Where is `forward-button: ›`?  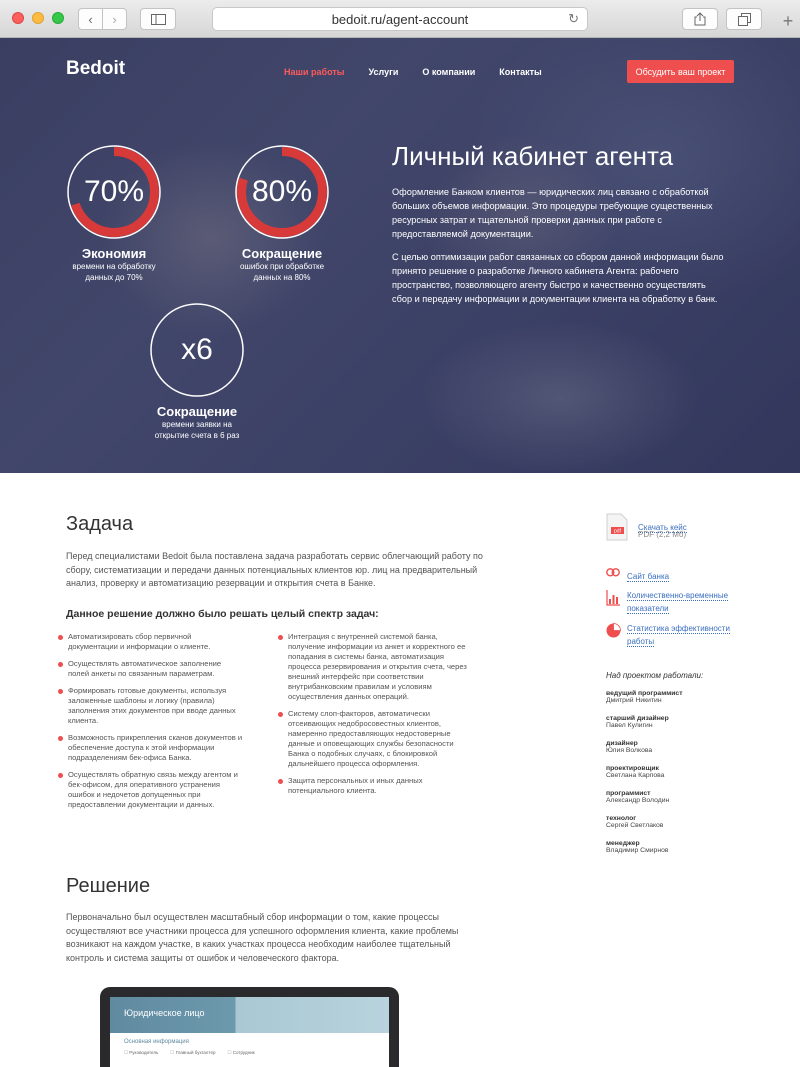 forward-button: › is located at coordinates (114, 19).